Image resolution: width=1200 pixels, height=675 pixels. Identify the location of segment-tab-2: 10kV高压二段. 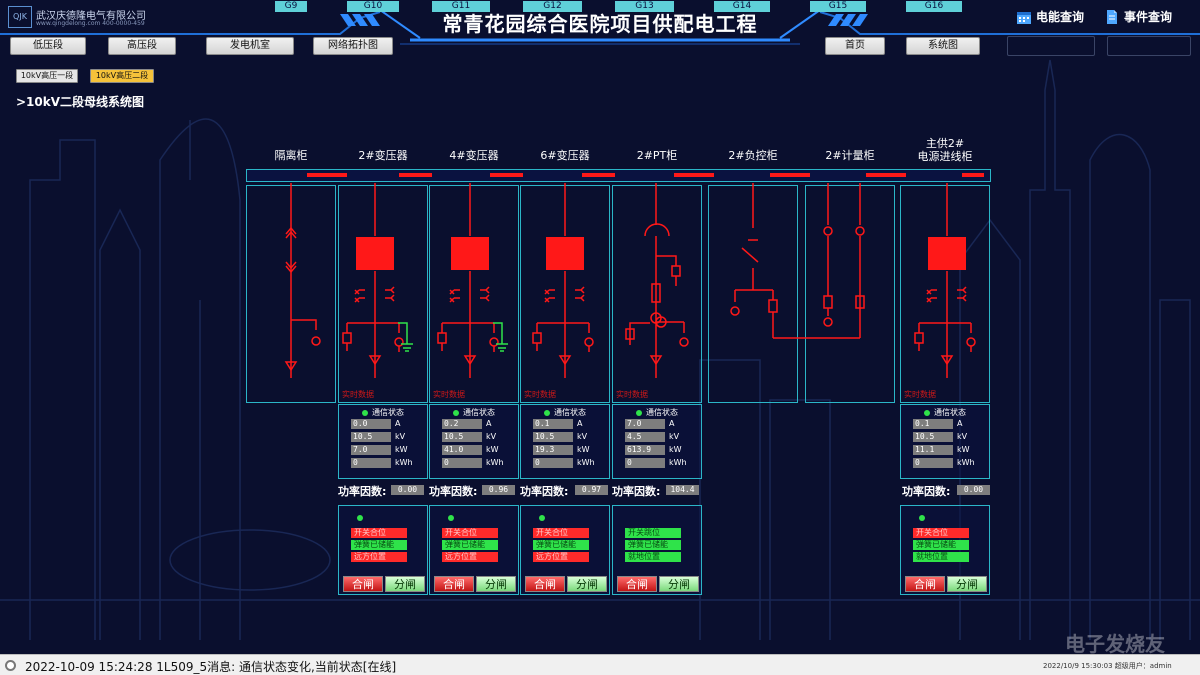
(122, 76).